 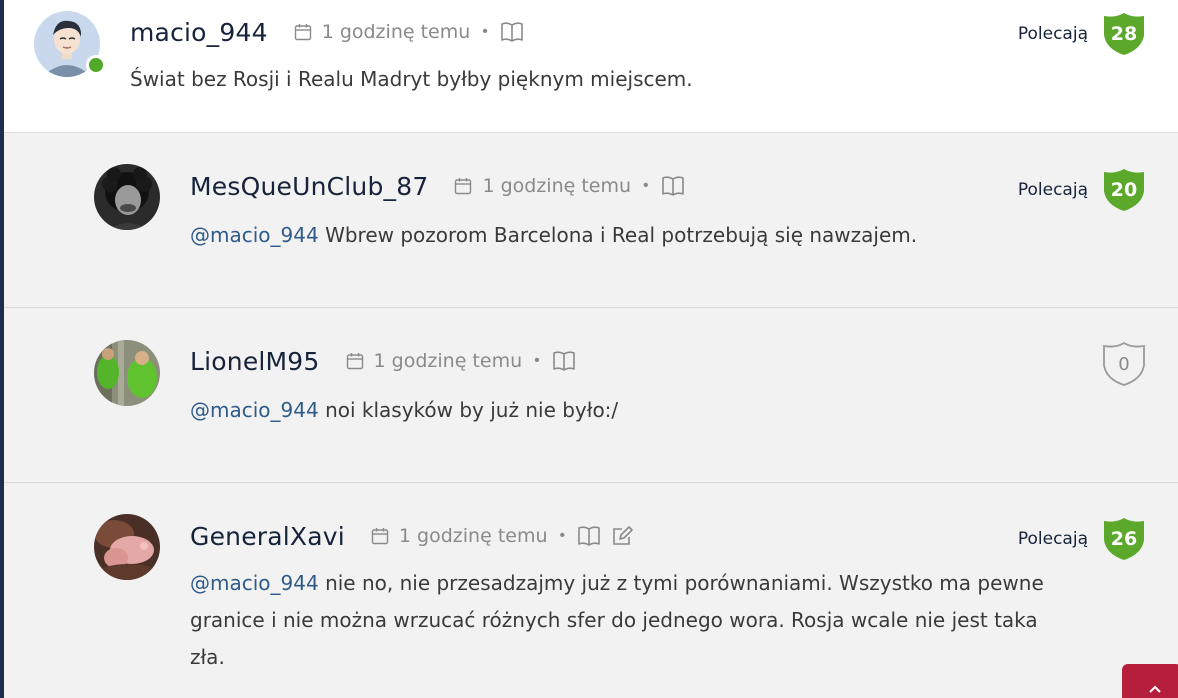 I want to click on comment-body: noi klasyków by już nie było:/, so click(x=472, y=410).